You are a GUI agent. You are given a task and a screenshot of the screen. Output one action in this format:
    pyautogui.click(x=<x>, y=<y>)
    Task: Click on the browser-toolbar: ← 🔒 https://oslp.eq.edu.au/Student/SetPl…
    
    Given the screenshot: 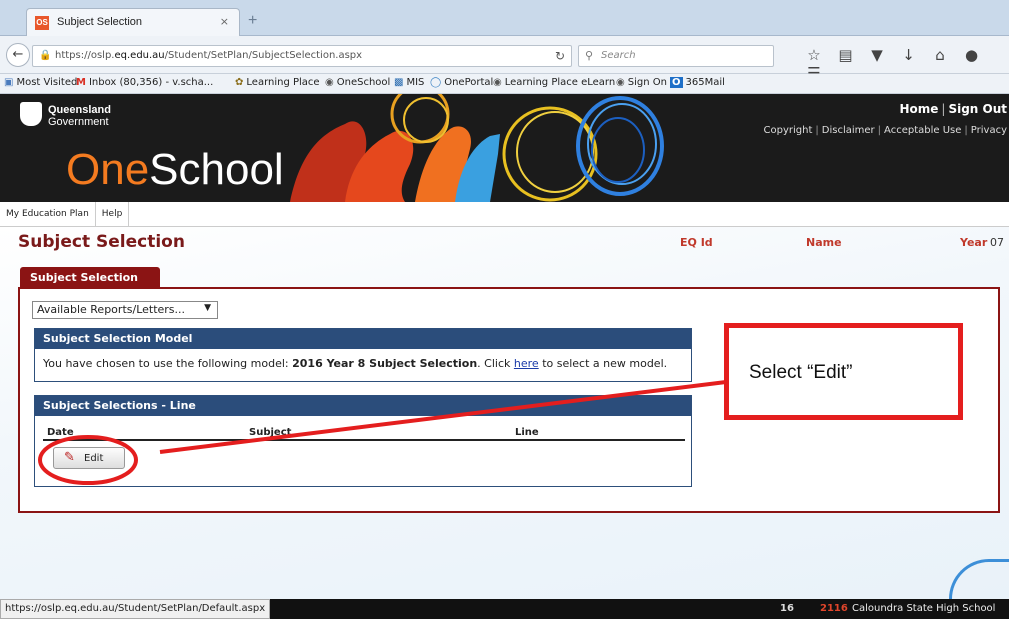 What is the action you would take?
    pyautogui.click(x=504, y=59)
    